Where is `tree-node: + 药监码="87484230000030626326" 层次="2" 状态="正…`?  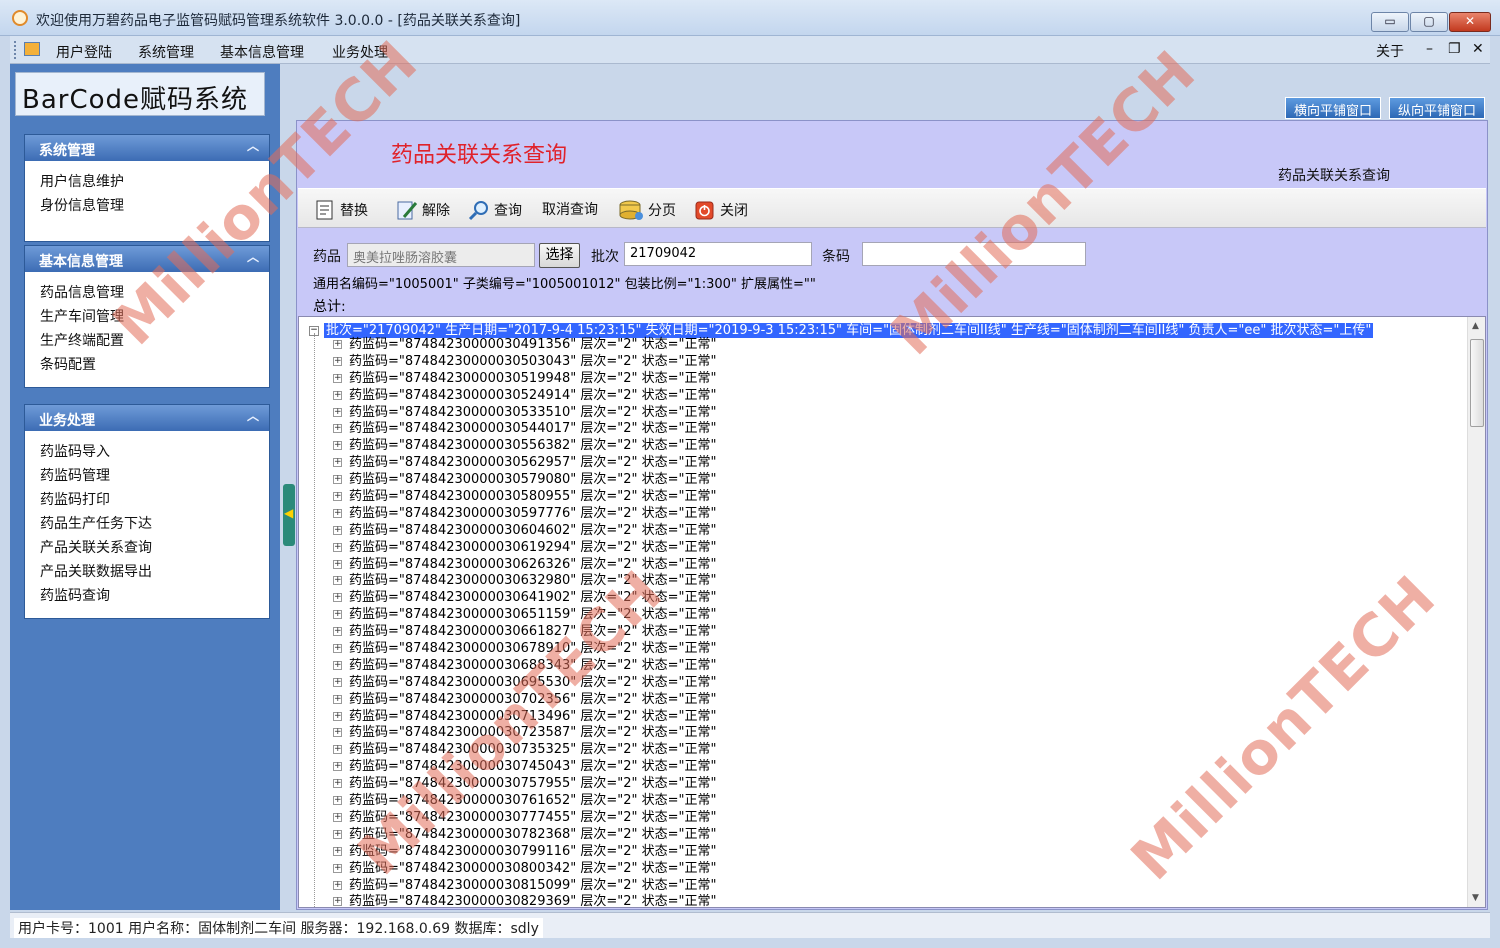
tree-node: + 药监码="87484230000030626326" 层次="2" 状态="正… is located at coordinates (893, 564).